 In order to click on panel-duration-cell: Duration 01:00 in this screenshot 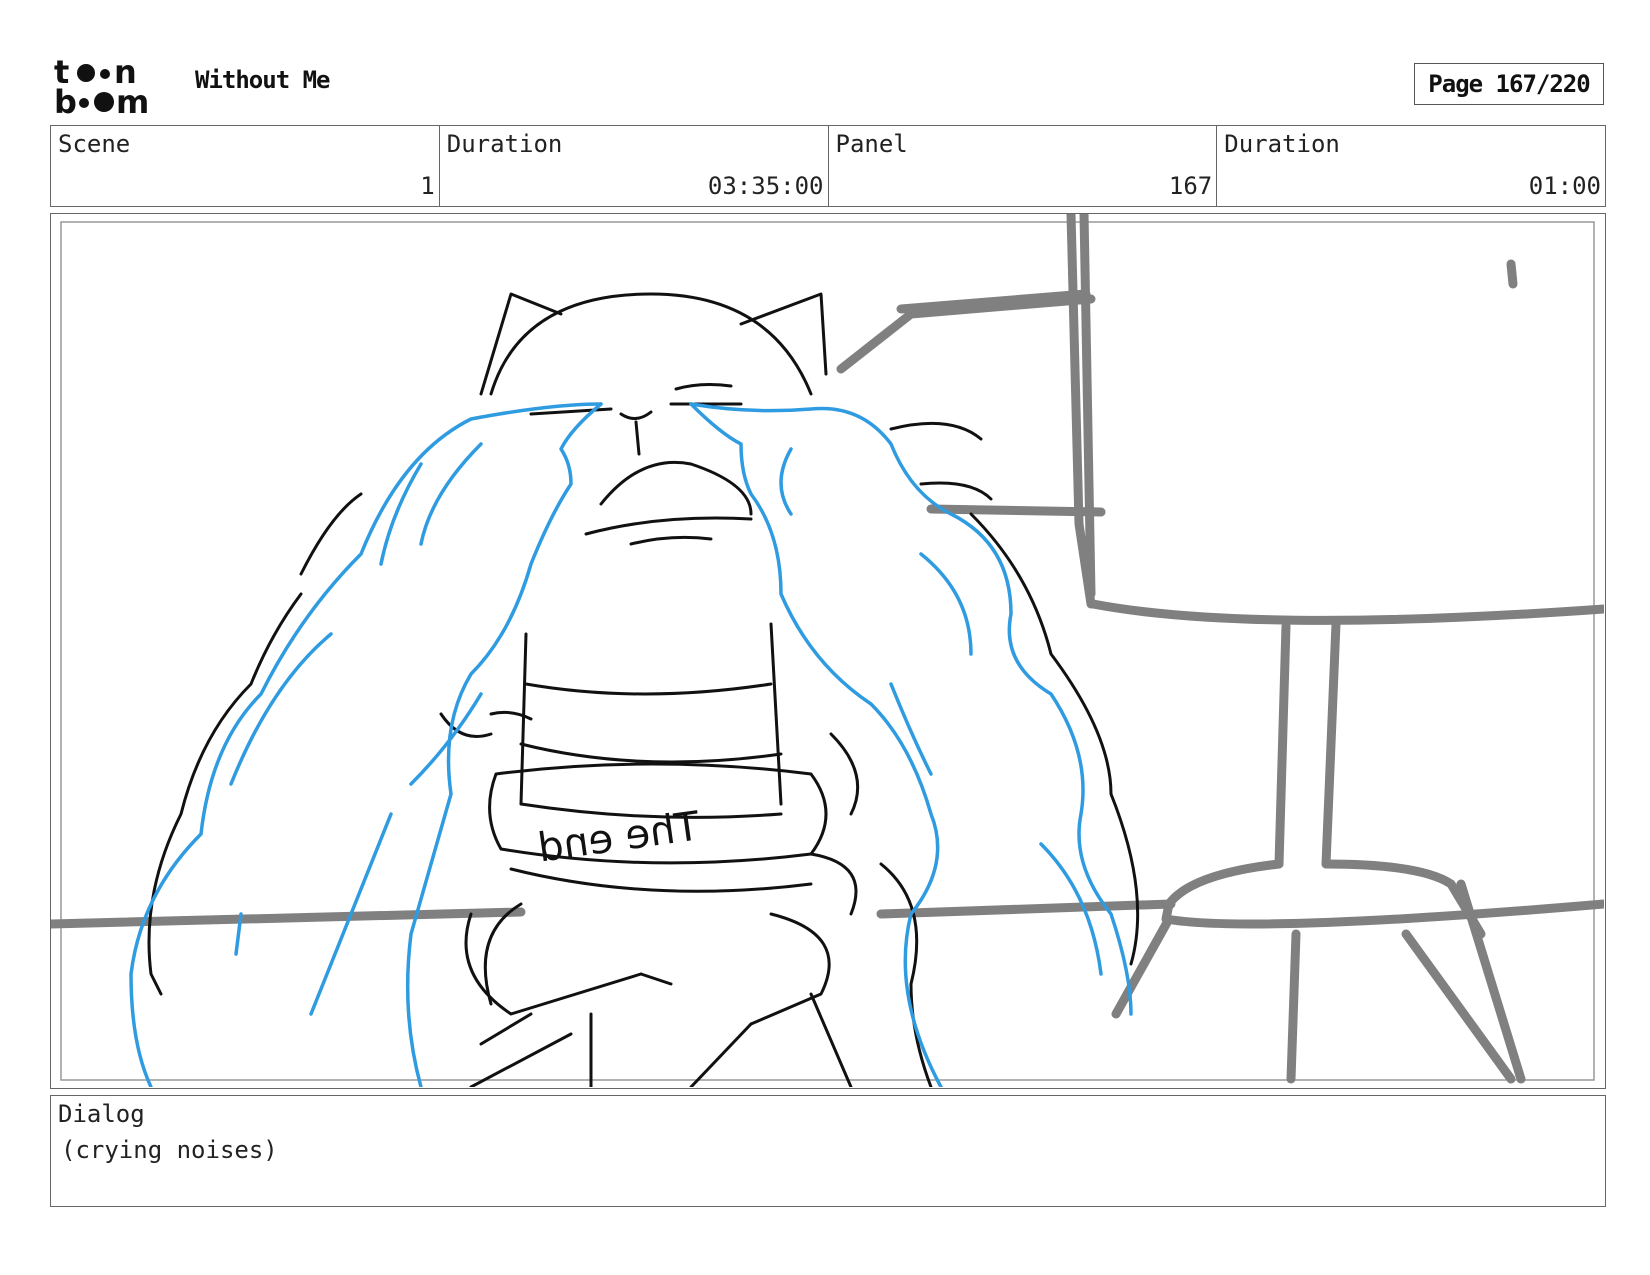, I will do `click(1411, 166)`.